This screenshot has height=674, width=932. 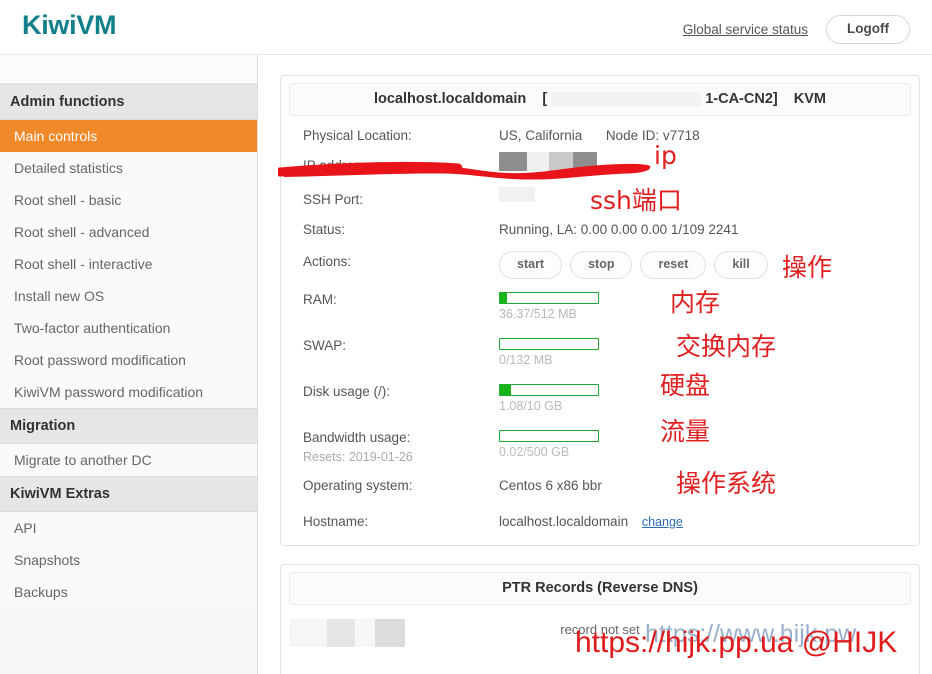 What do you see at coordinates (128, 136) in the screenshot?
I see `sidebar-item-main-controls: Main controls` at bounding box center [128, 136].